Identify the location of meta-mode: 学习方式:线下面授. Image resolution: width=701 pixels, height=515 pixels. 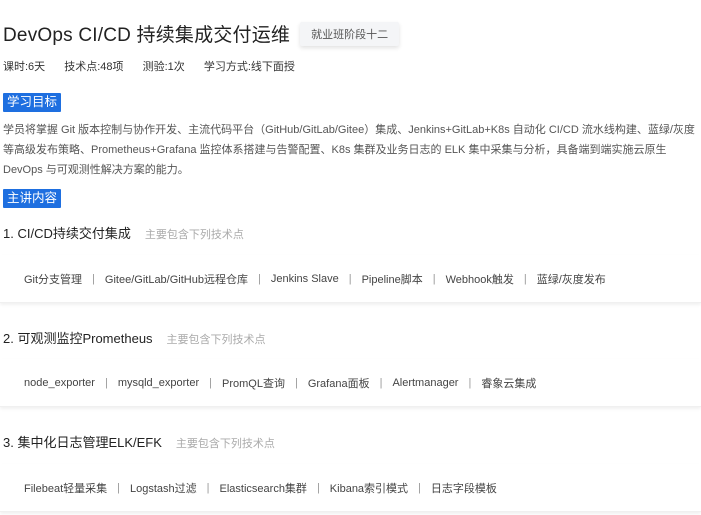
(249, 67).